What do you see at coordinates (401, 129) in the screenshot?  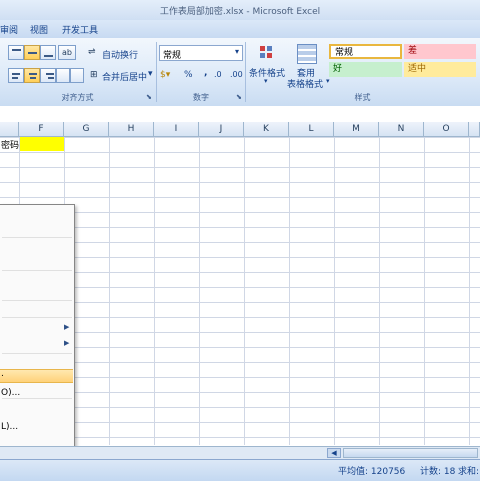 I see `column-header: N` at bounding box center [401, 129].